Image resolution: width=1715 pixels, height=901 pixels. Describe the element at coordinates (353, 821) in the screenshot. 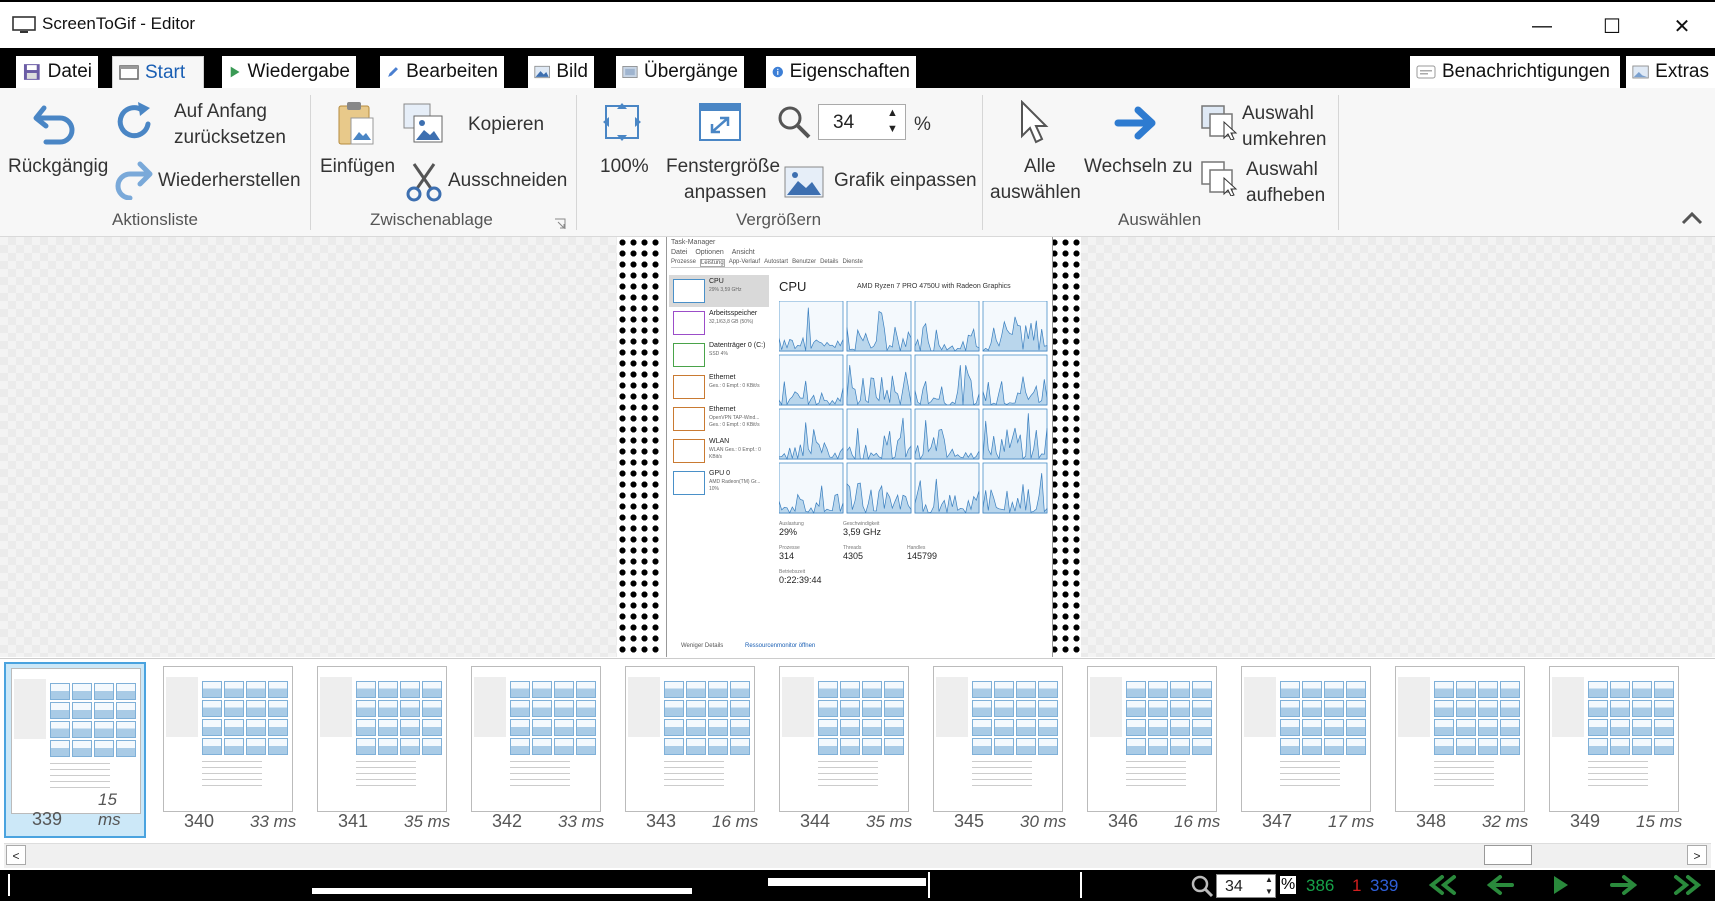

I see `frame-number: 341` at that location.